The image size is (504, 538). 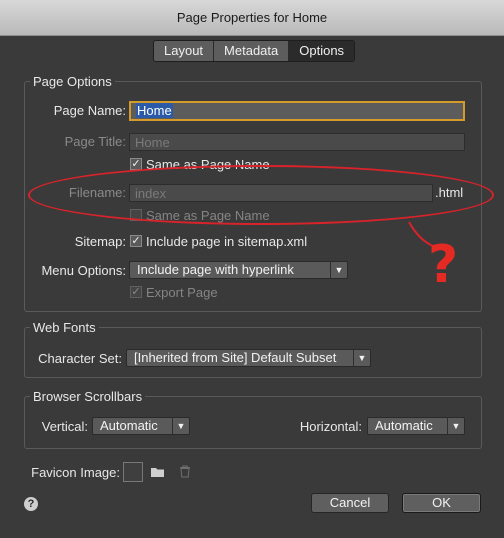 What do you see at coordinates (185, 471) in the screenshot?
I see `trash-icon` at bounding box center [185, 471].